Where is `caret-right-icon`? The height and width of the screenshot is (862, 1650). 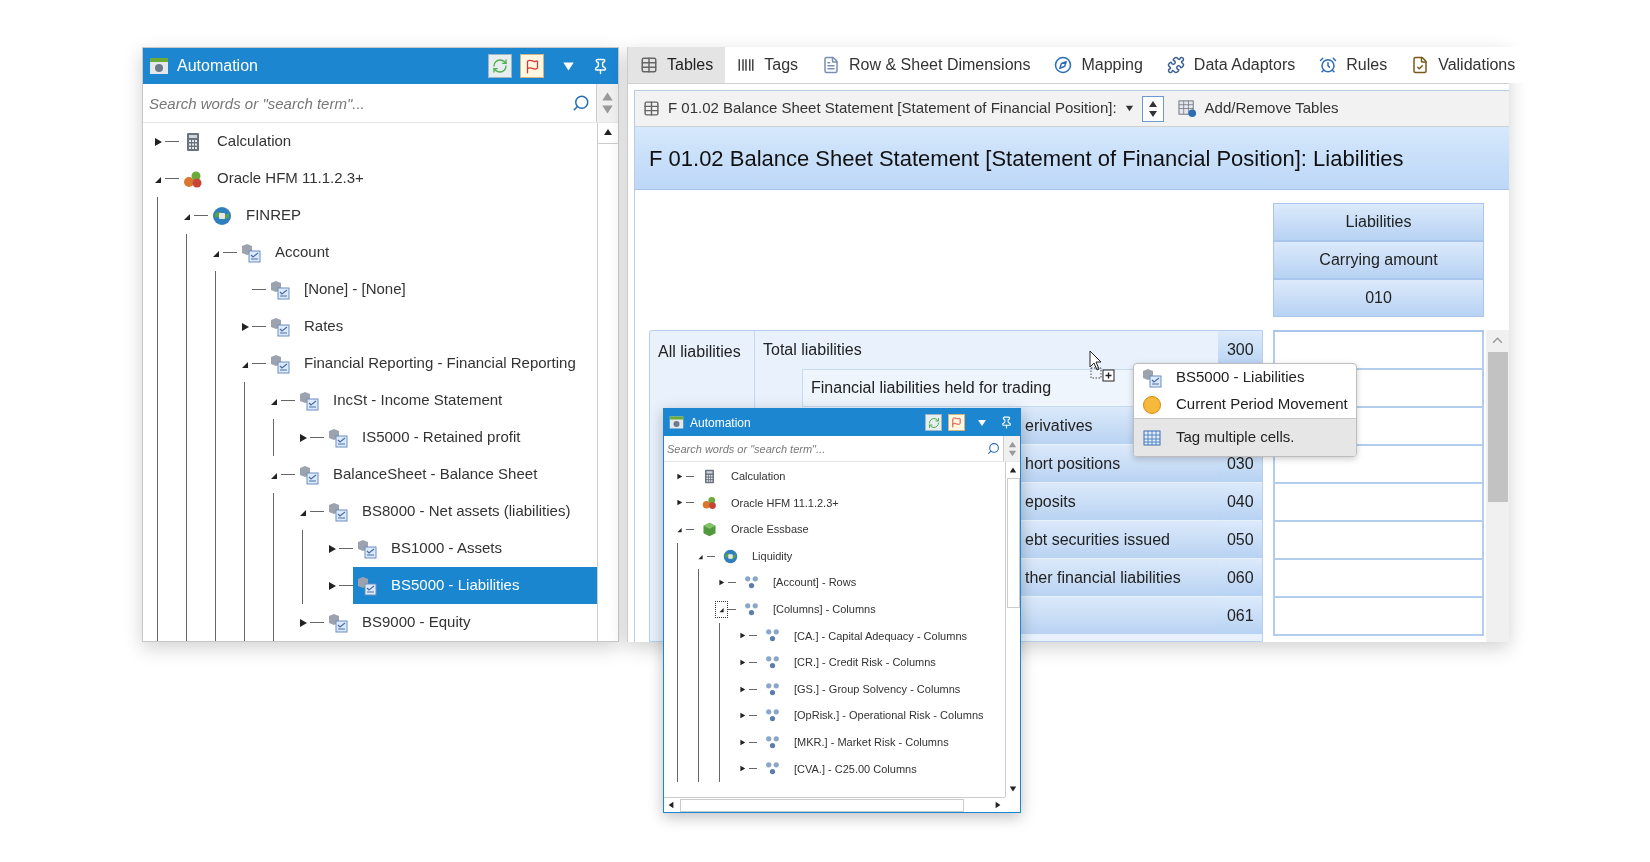
caret-right-icon is located at coordinates (998, 805).